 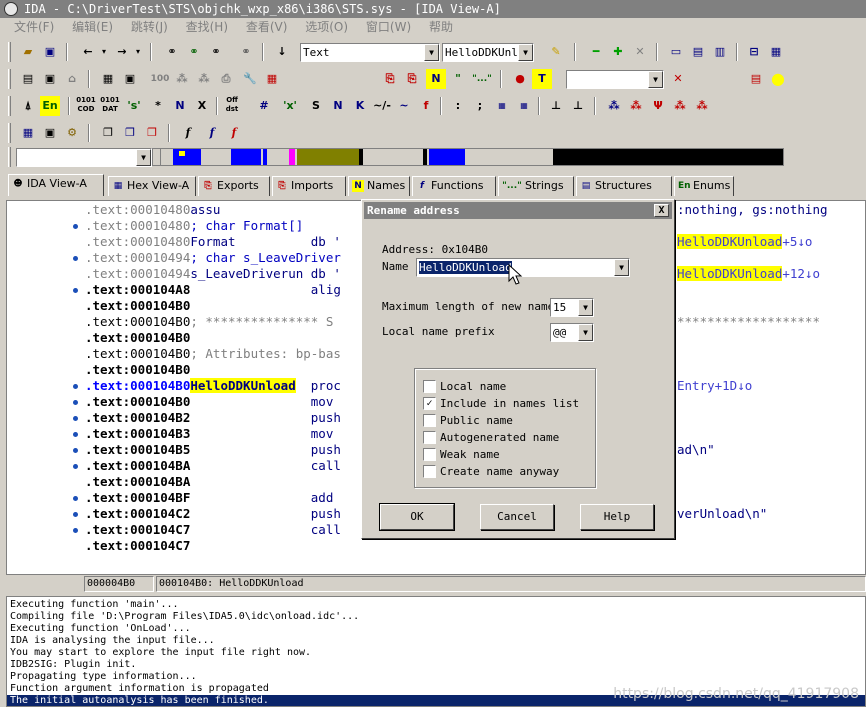 I want to click on antenna-icon: ⍋, so click(x=28, y=106).